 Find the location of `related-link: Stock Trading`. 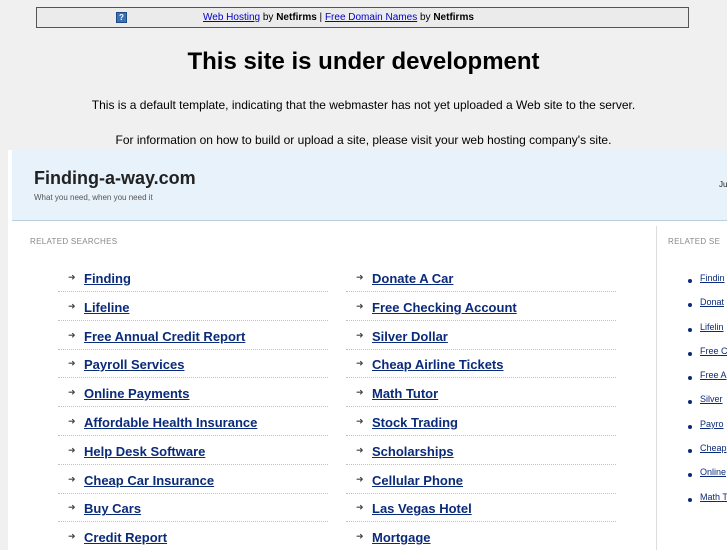

related-link: Stock Trading is located at coordinates (415, 422).